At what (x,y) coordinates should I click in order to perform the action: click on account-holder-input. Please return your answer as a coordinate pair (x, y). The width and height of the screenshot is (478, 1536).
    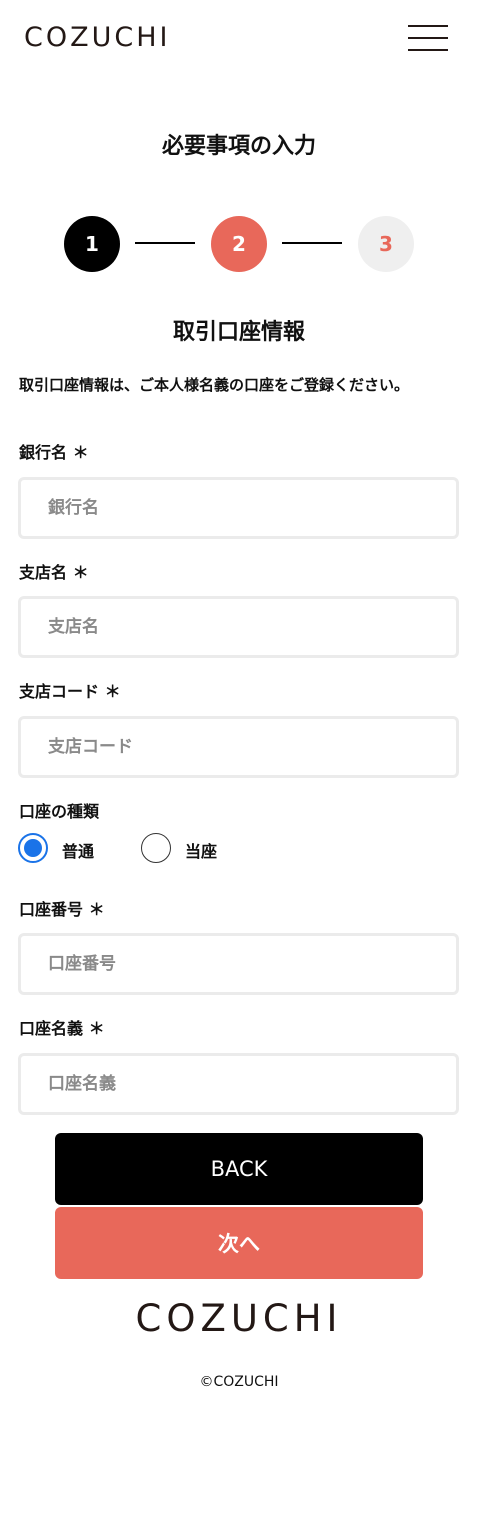
    Looking at the image, I should click on (238, 1084).